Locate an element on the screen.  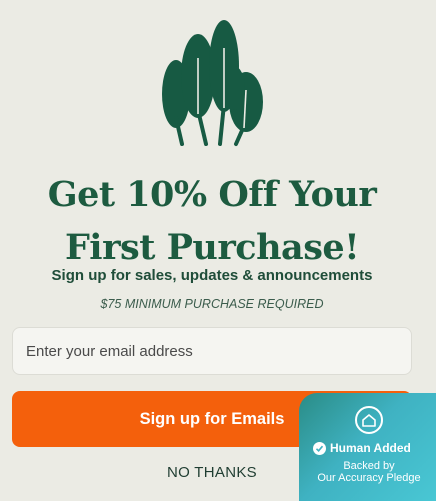
house-icon is located at coordinates (369, 420).